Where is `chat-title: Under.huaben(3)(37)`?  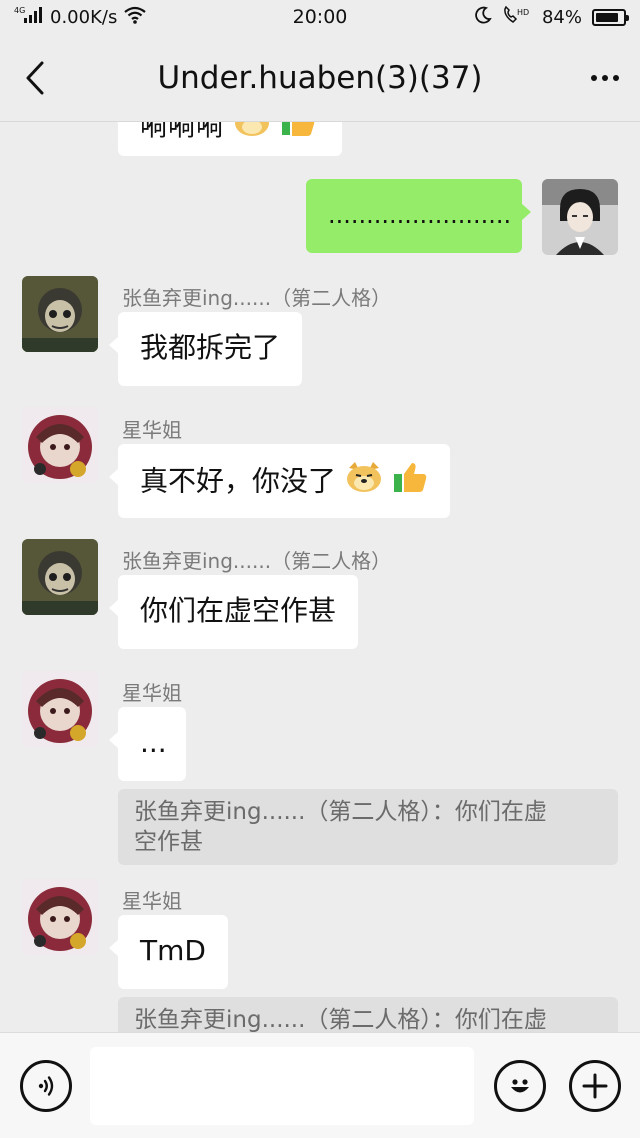
chat-title: Under.huaben(3)(37) is located at coordinates (320, 77).